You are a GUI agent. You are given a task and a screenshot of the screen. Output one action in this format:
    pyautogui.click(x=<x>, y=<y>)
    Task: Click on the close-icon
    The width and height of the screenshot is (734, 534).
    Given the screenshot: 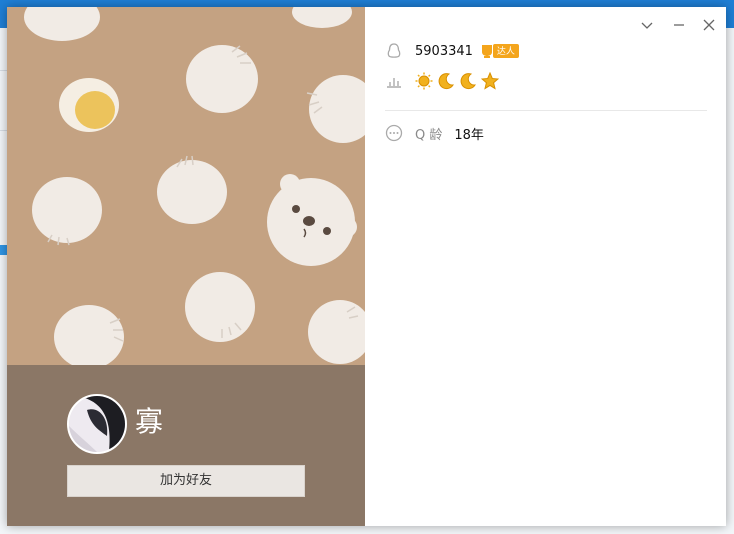 What is the action you would take?
    pyautogui.click(x=709, y=25)
    